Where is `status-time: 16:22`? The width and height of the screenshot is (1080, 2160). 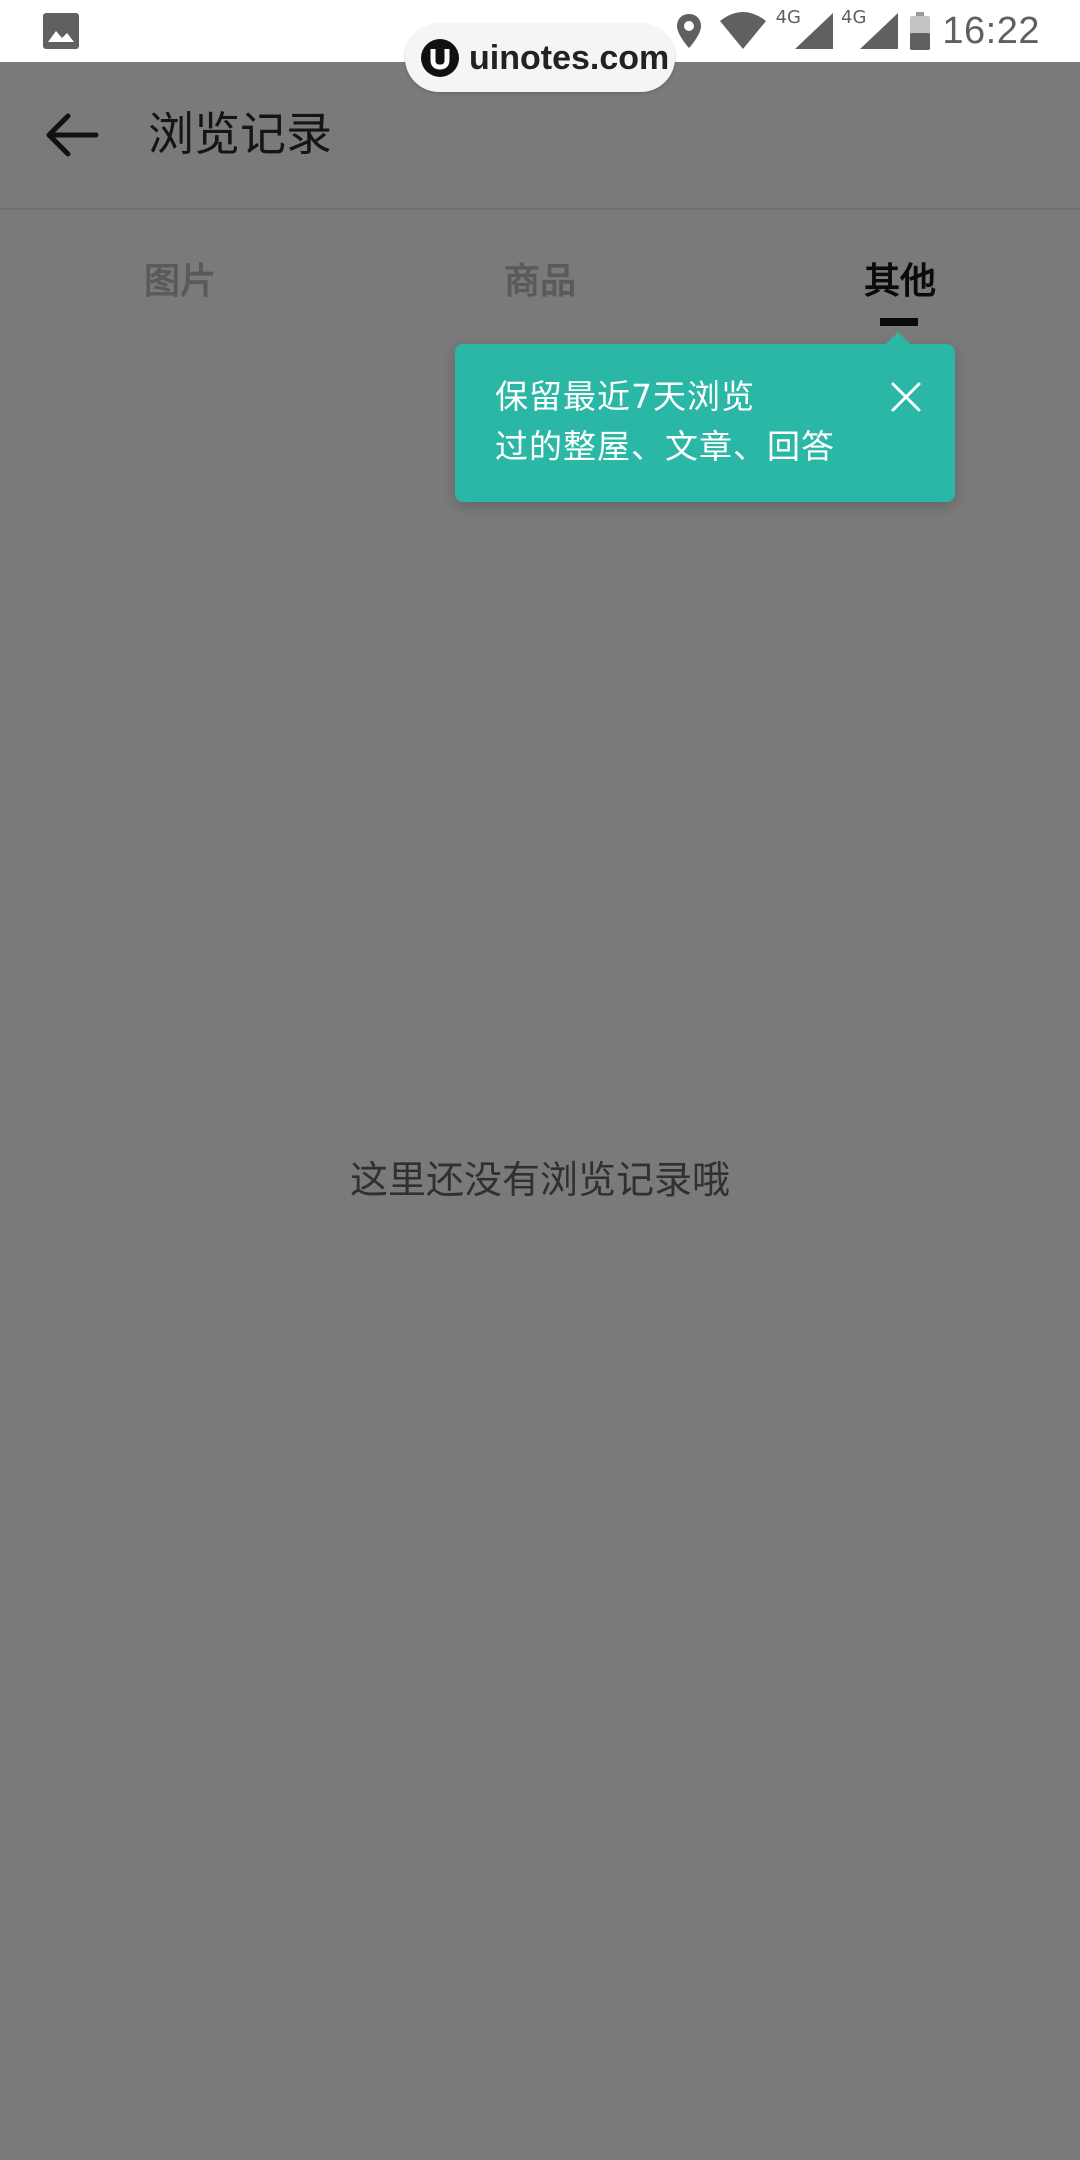 status-time: 16:22 is located at coordinates (991, 30).